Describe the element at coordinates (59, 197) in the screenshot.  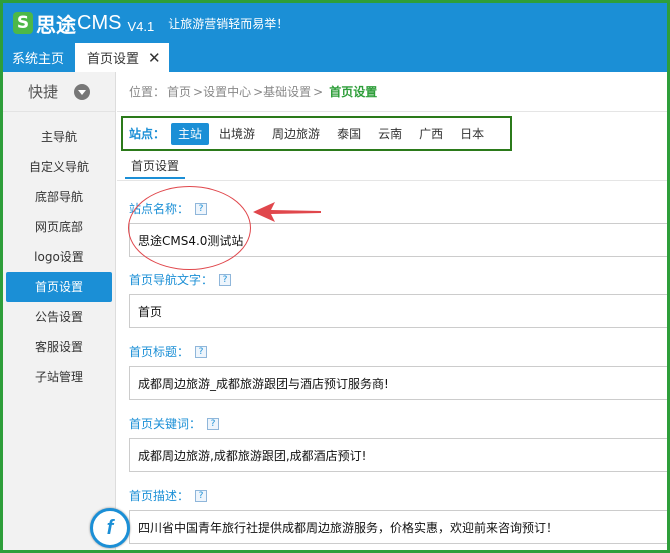
I see `sidebar-item-footer-nav: 底部导航` at that location.